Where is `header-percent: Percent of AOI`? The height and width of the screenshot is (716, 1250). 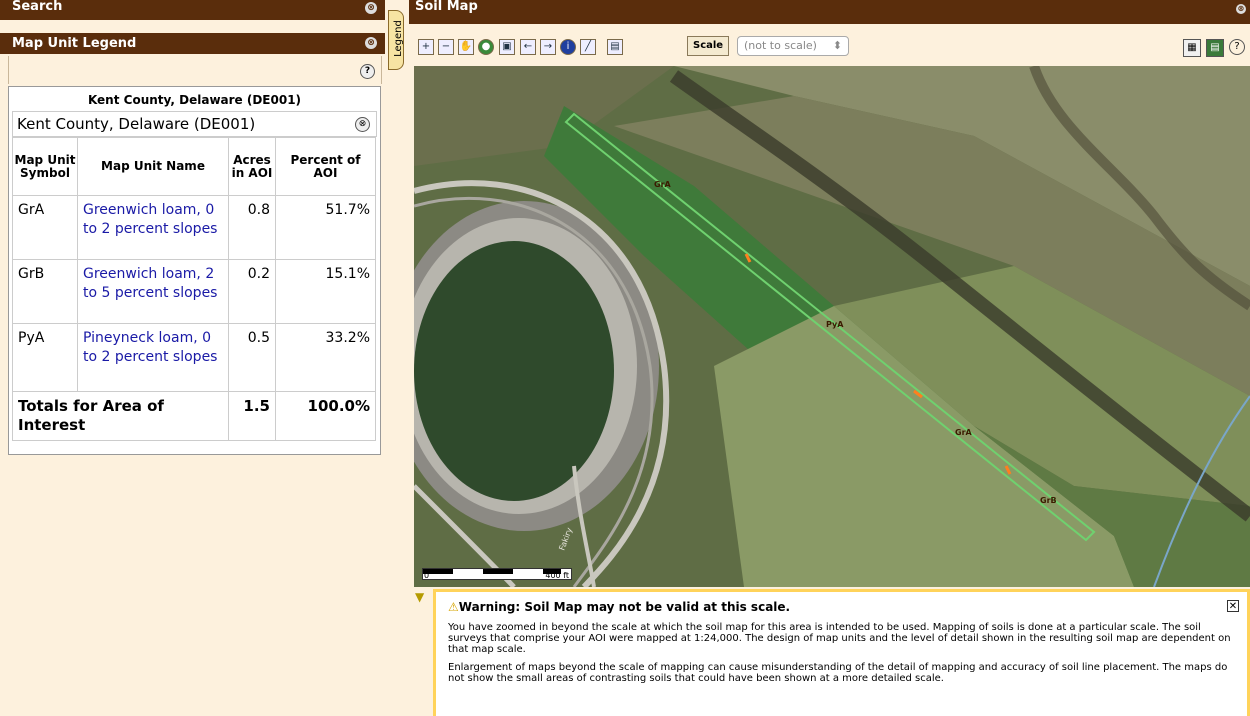 header-percent: Percent of AOI is located at coordinates (325, 166).